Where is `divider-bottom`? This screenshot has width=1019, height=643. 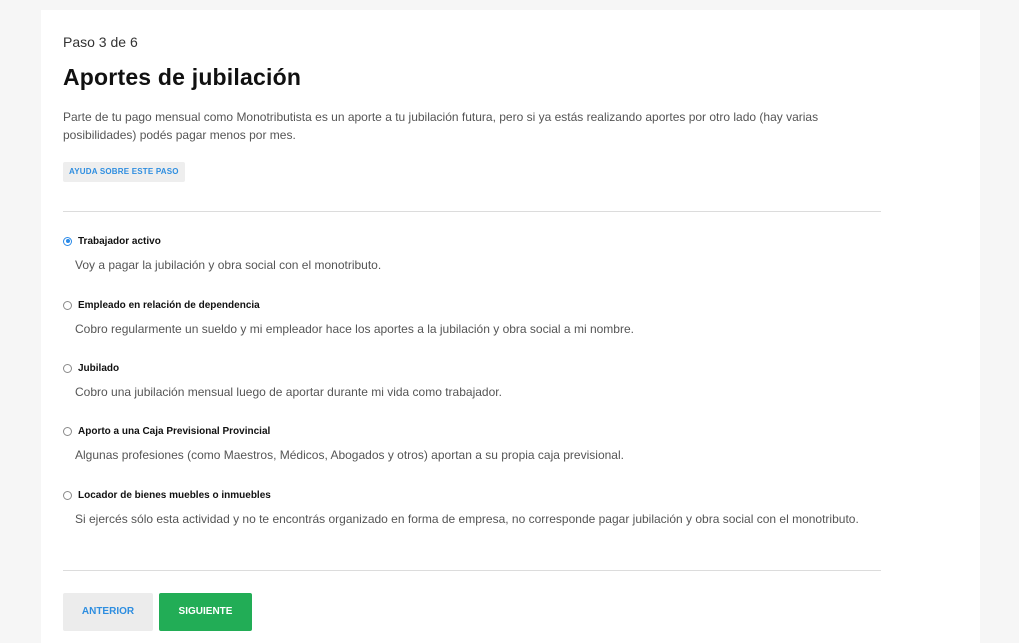
divider-bottom is located at coordinates (472, 570).